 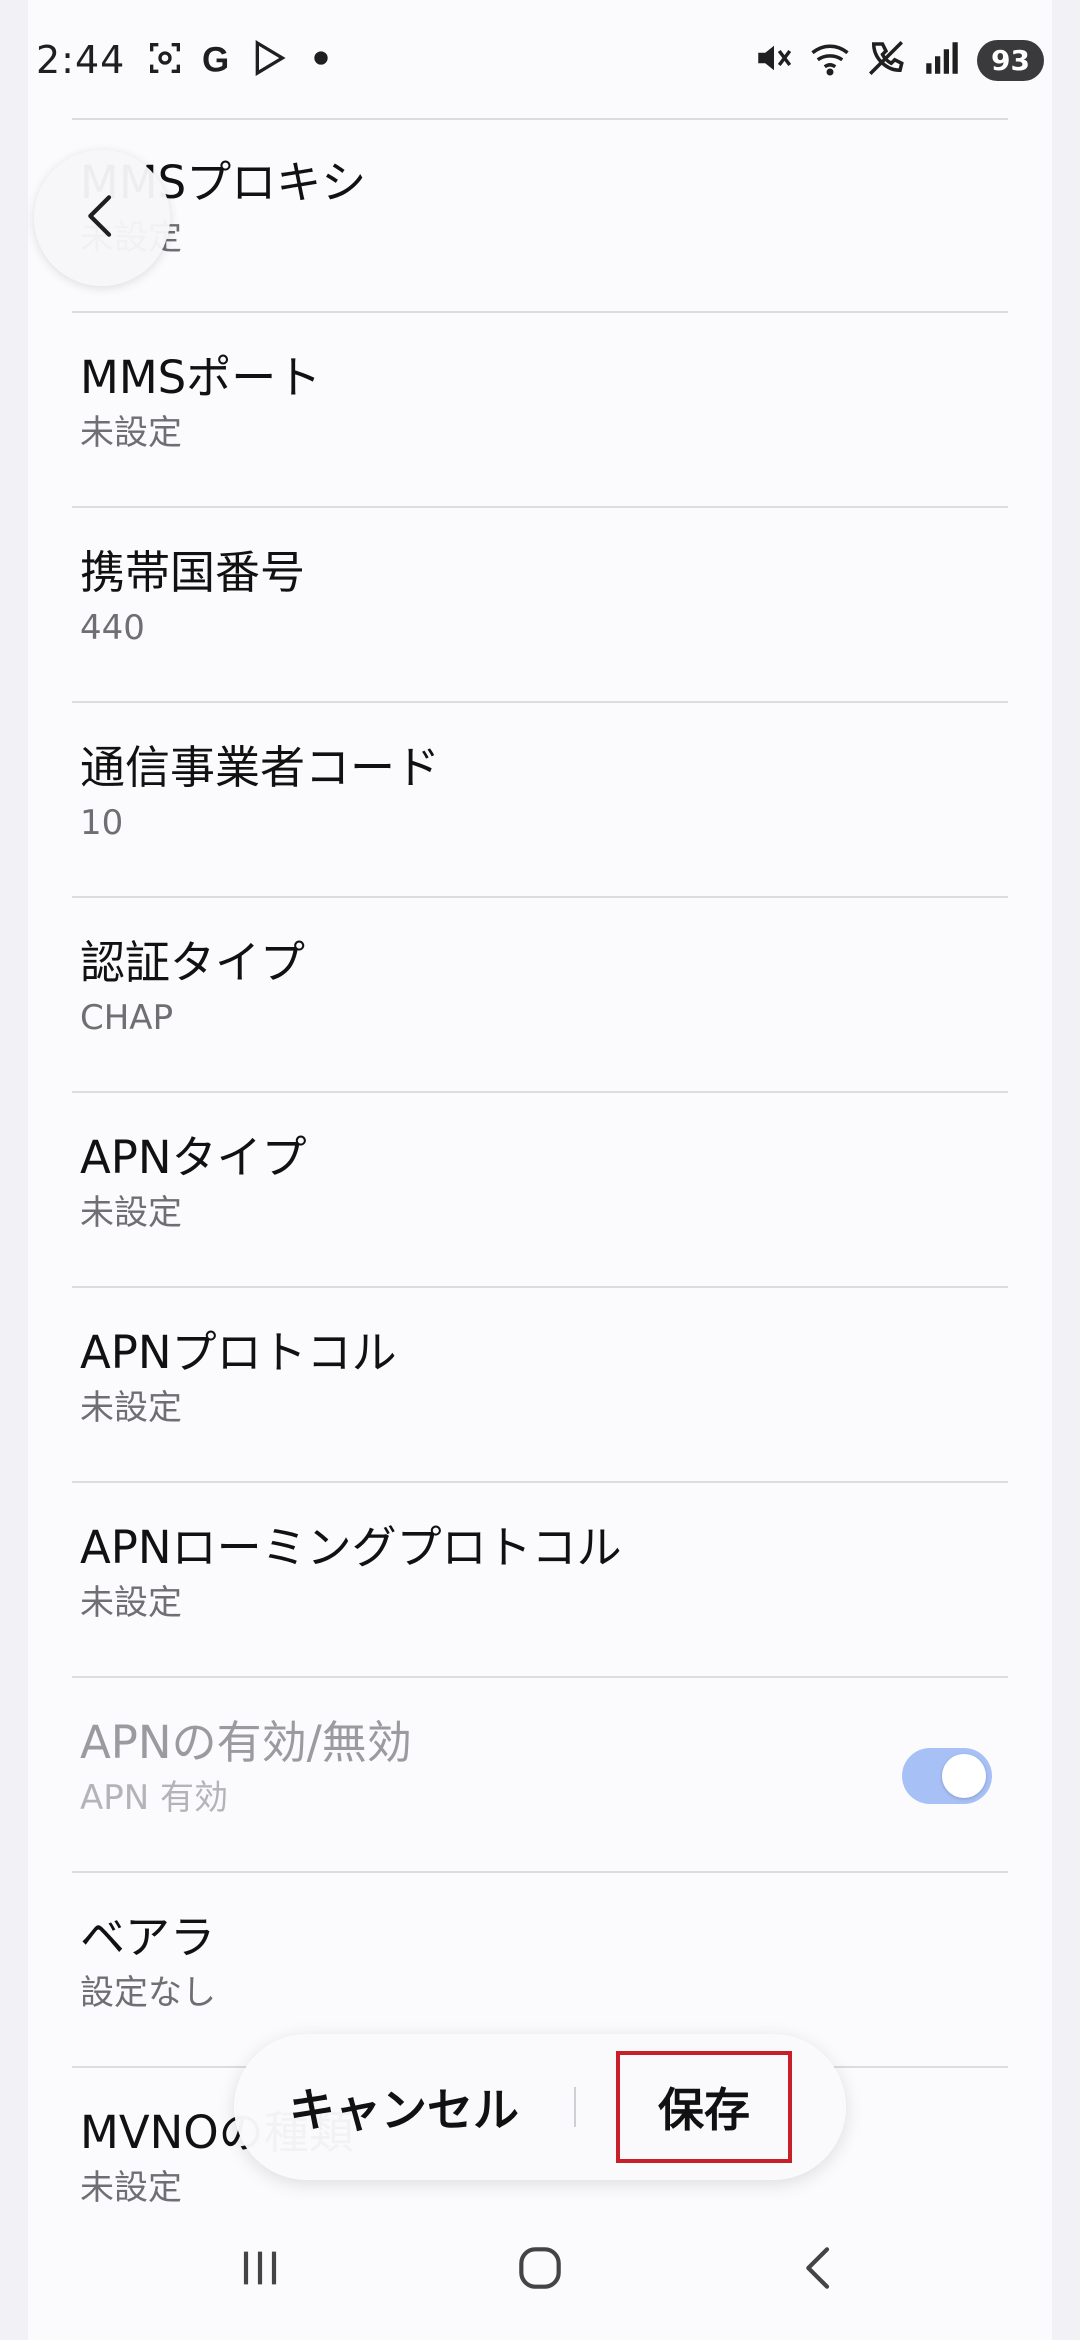 I want to click on nav-back-button, so click(x=820, y=2270).